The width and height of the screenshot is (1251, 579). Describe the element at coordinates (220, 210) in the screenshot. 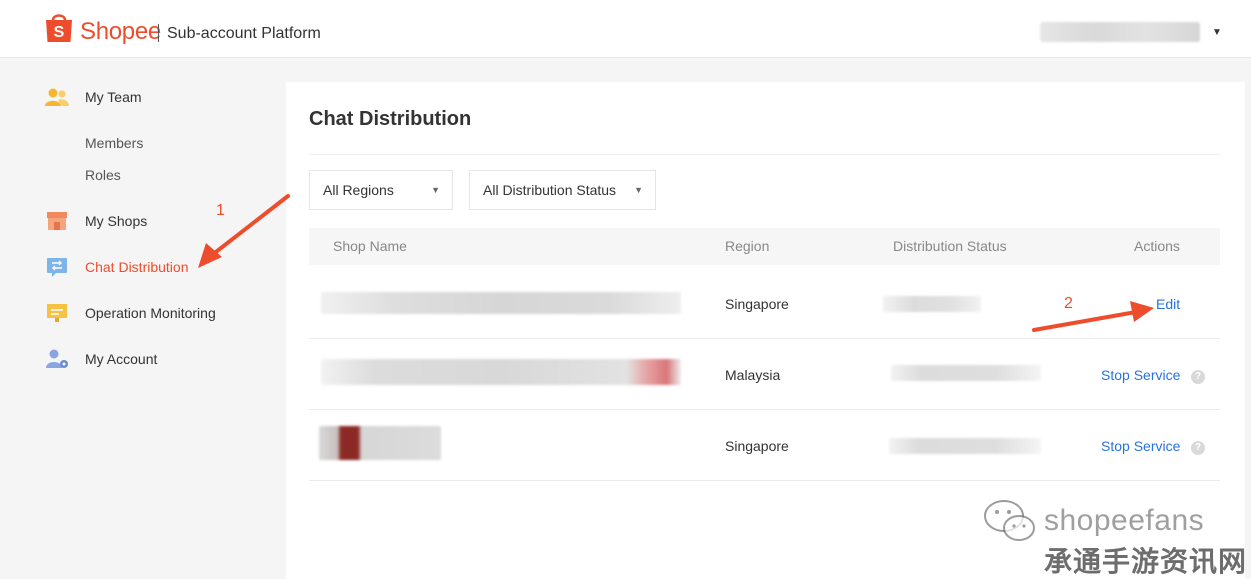

I see `annotation-step-1: 1` at that location.